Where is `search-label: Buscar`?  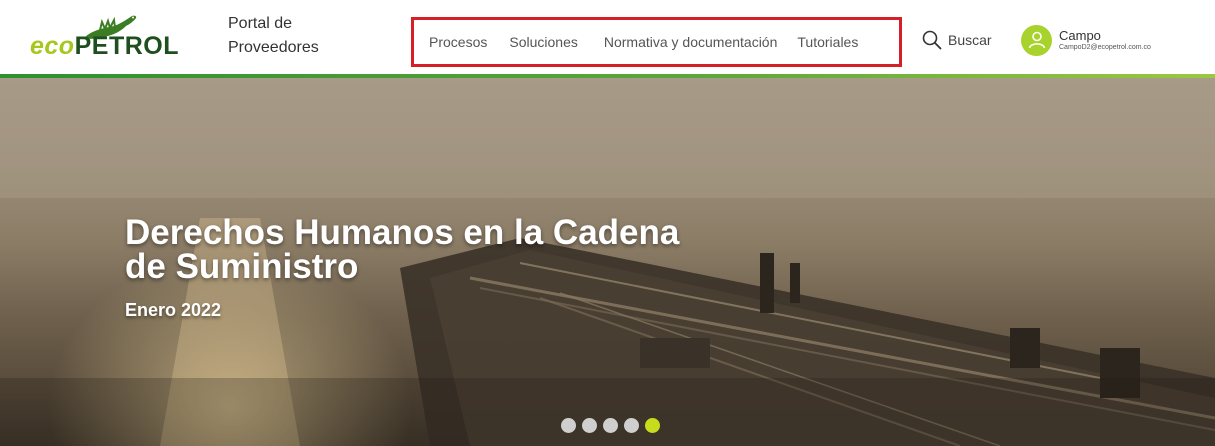 search-label: Buscar is located at coordinates (970, 40).